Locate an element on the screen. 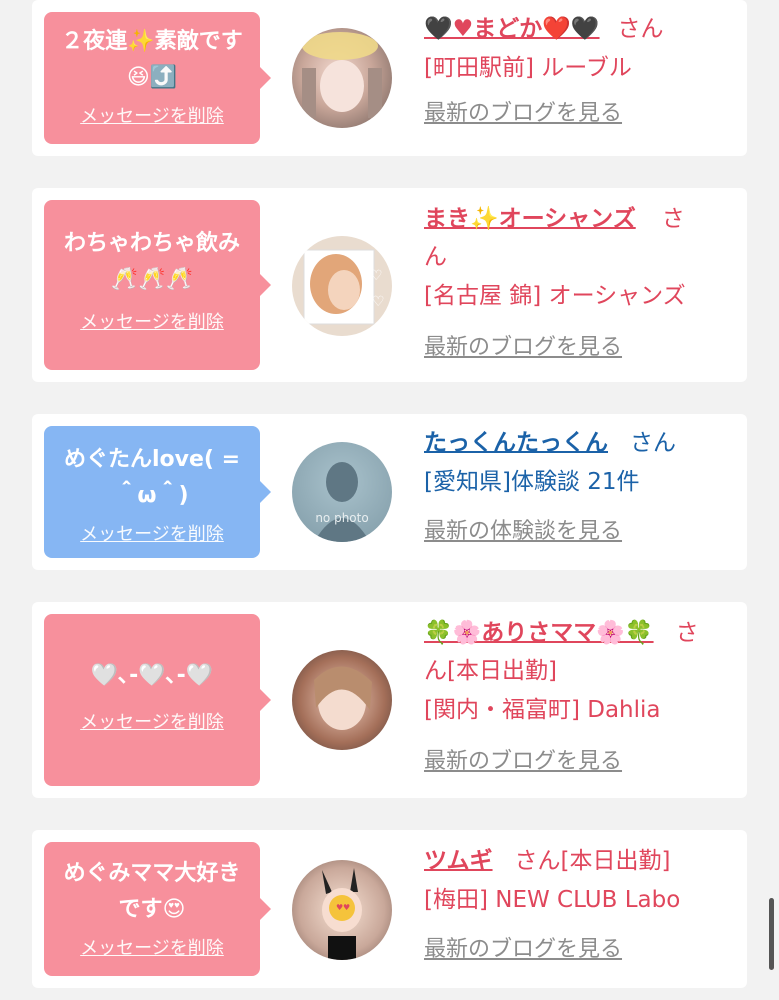 This screenshot has width=779, height=1000. svg-text: no photo is located at coordinates (341, 518).